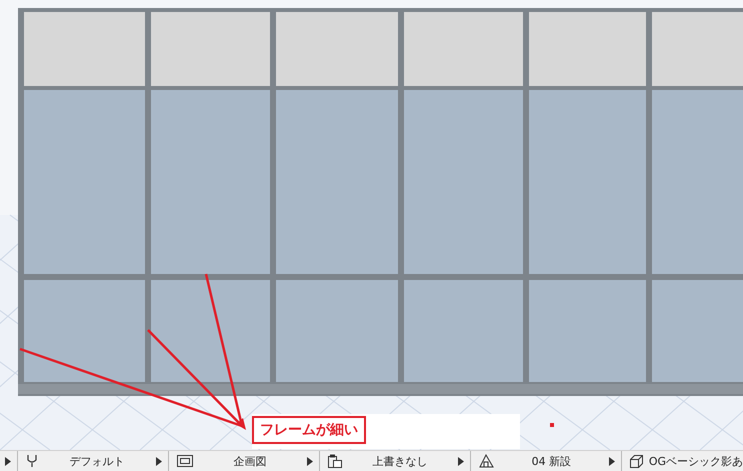 The height and width of the screenshot is (471, 743). I want to click on status-label: OGベーシック影あ, so click(695, 461).